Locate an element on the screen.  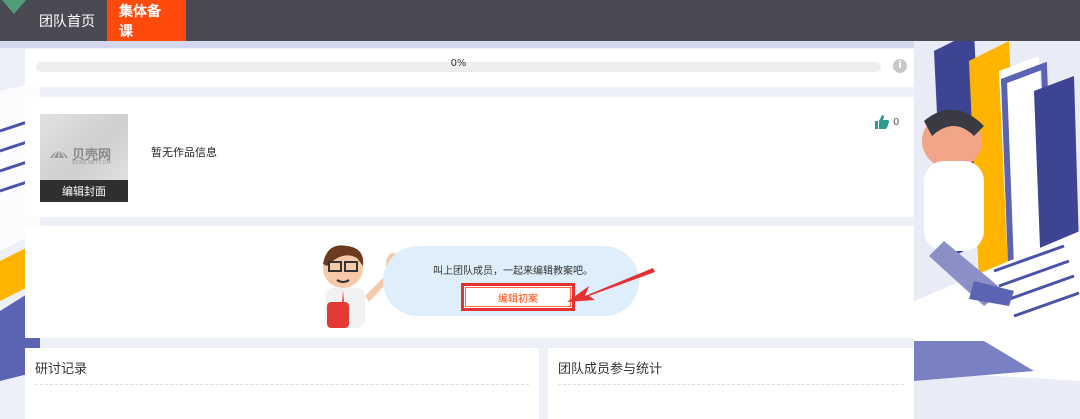
progress-label: 0% is located at coordinates (458, 63).